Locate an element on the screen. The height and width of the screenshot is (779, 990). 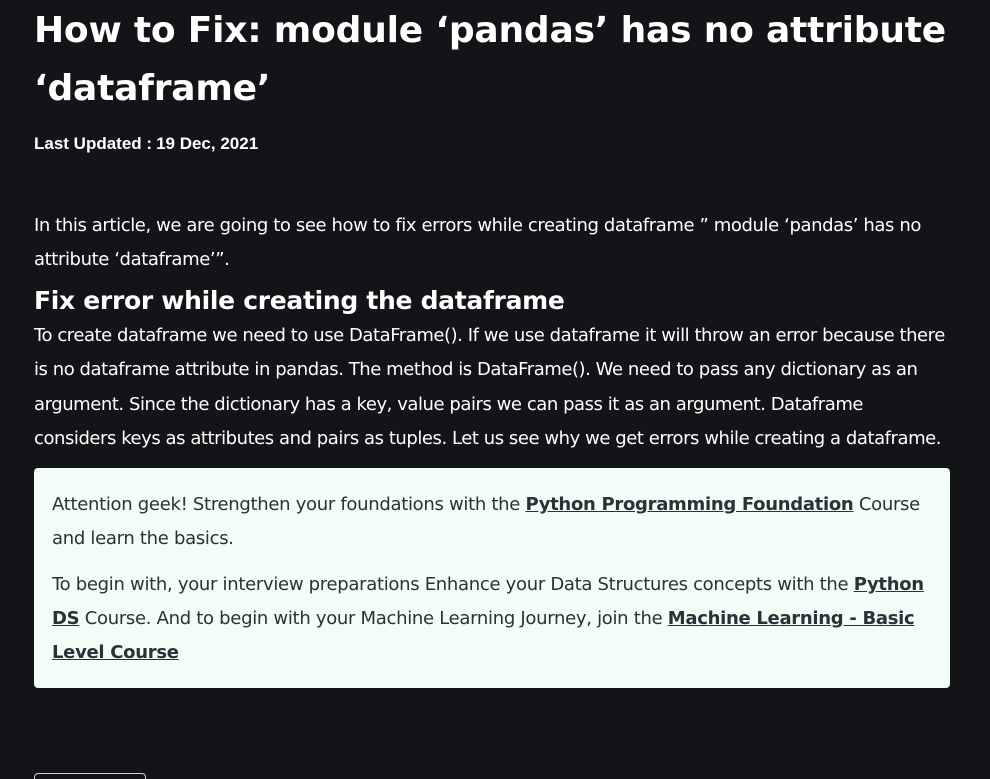
partial-button is located at coordinates (90, 776).